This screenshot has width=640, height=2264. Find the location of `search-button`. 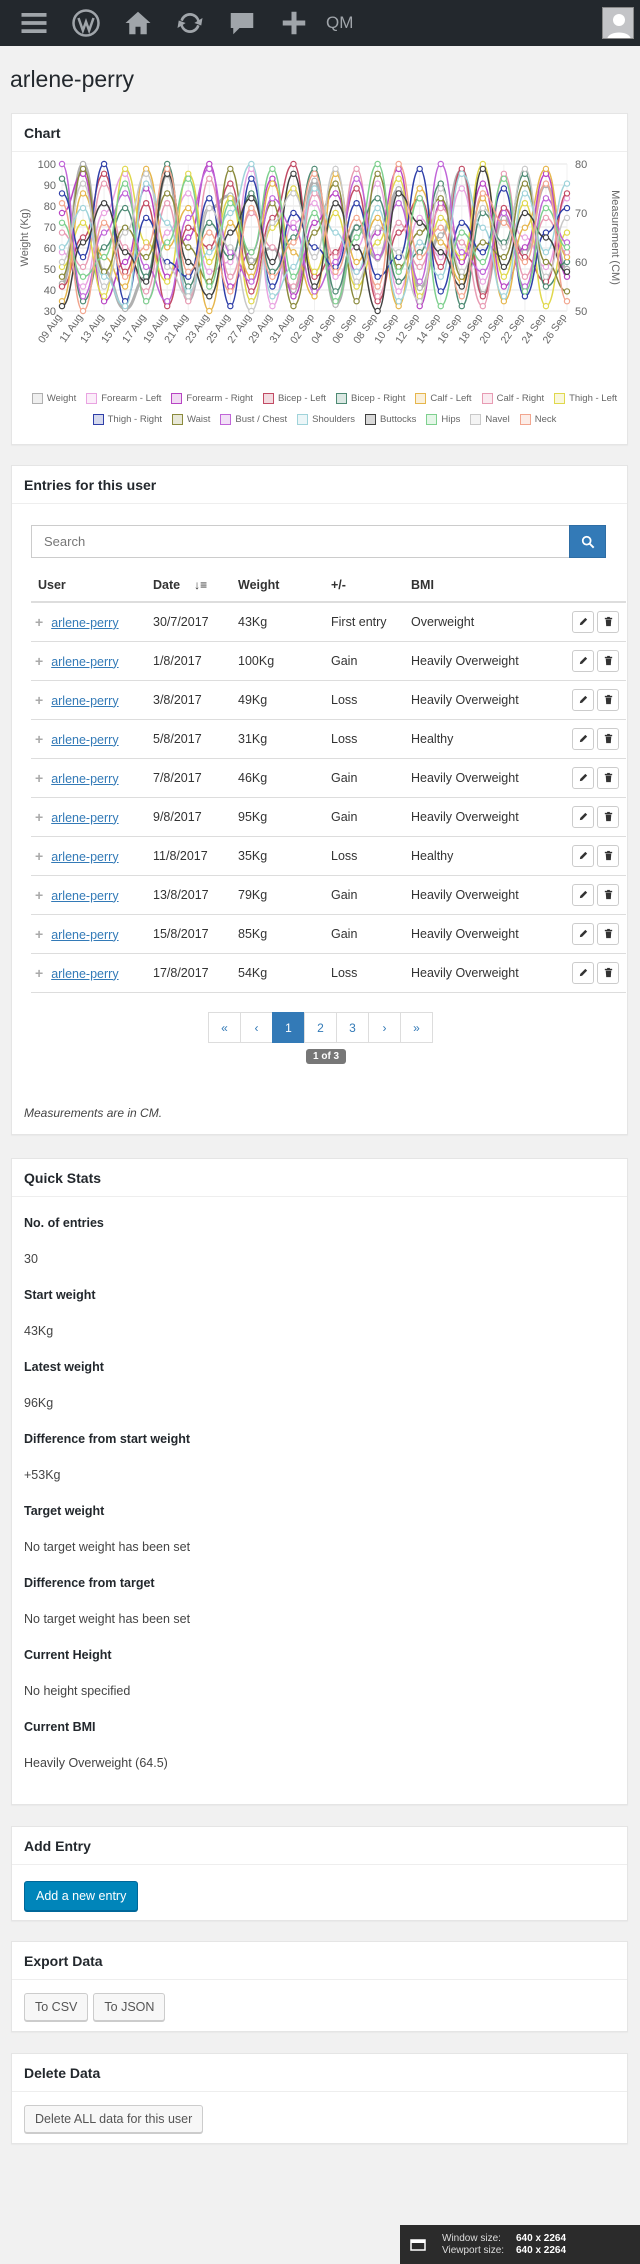

search-button is located at coordinates (587, 541).